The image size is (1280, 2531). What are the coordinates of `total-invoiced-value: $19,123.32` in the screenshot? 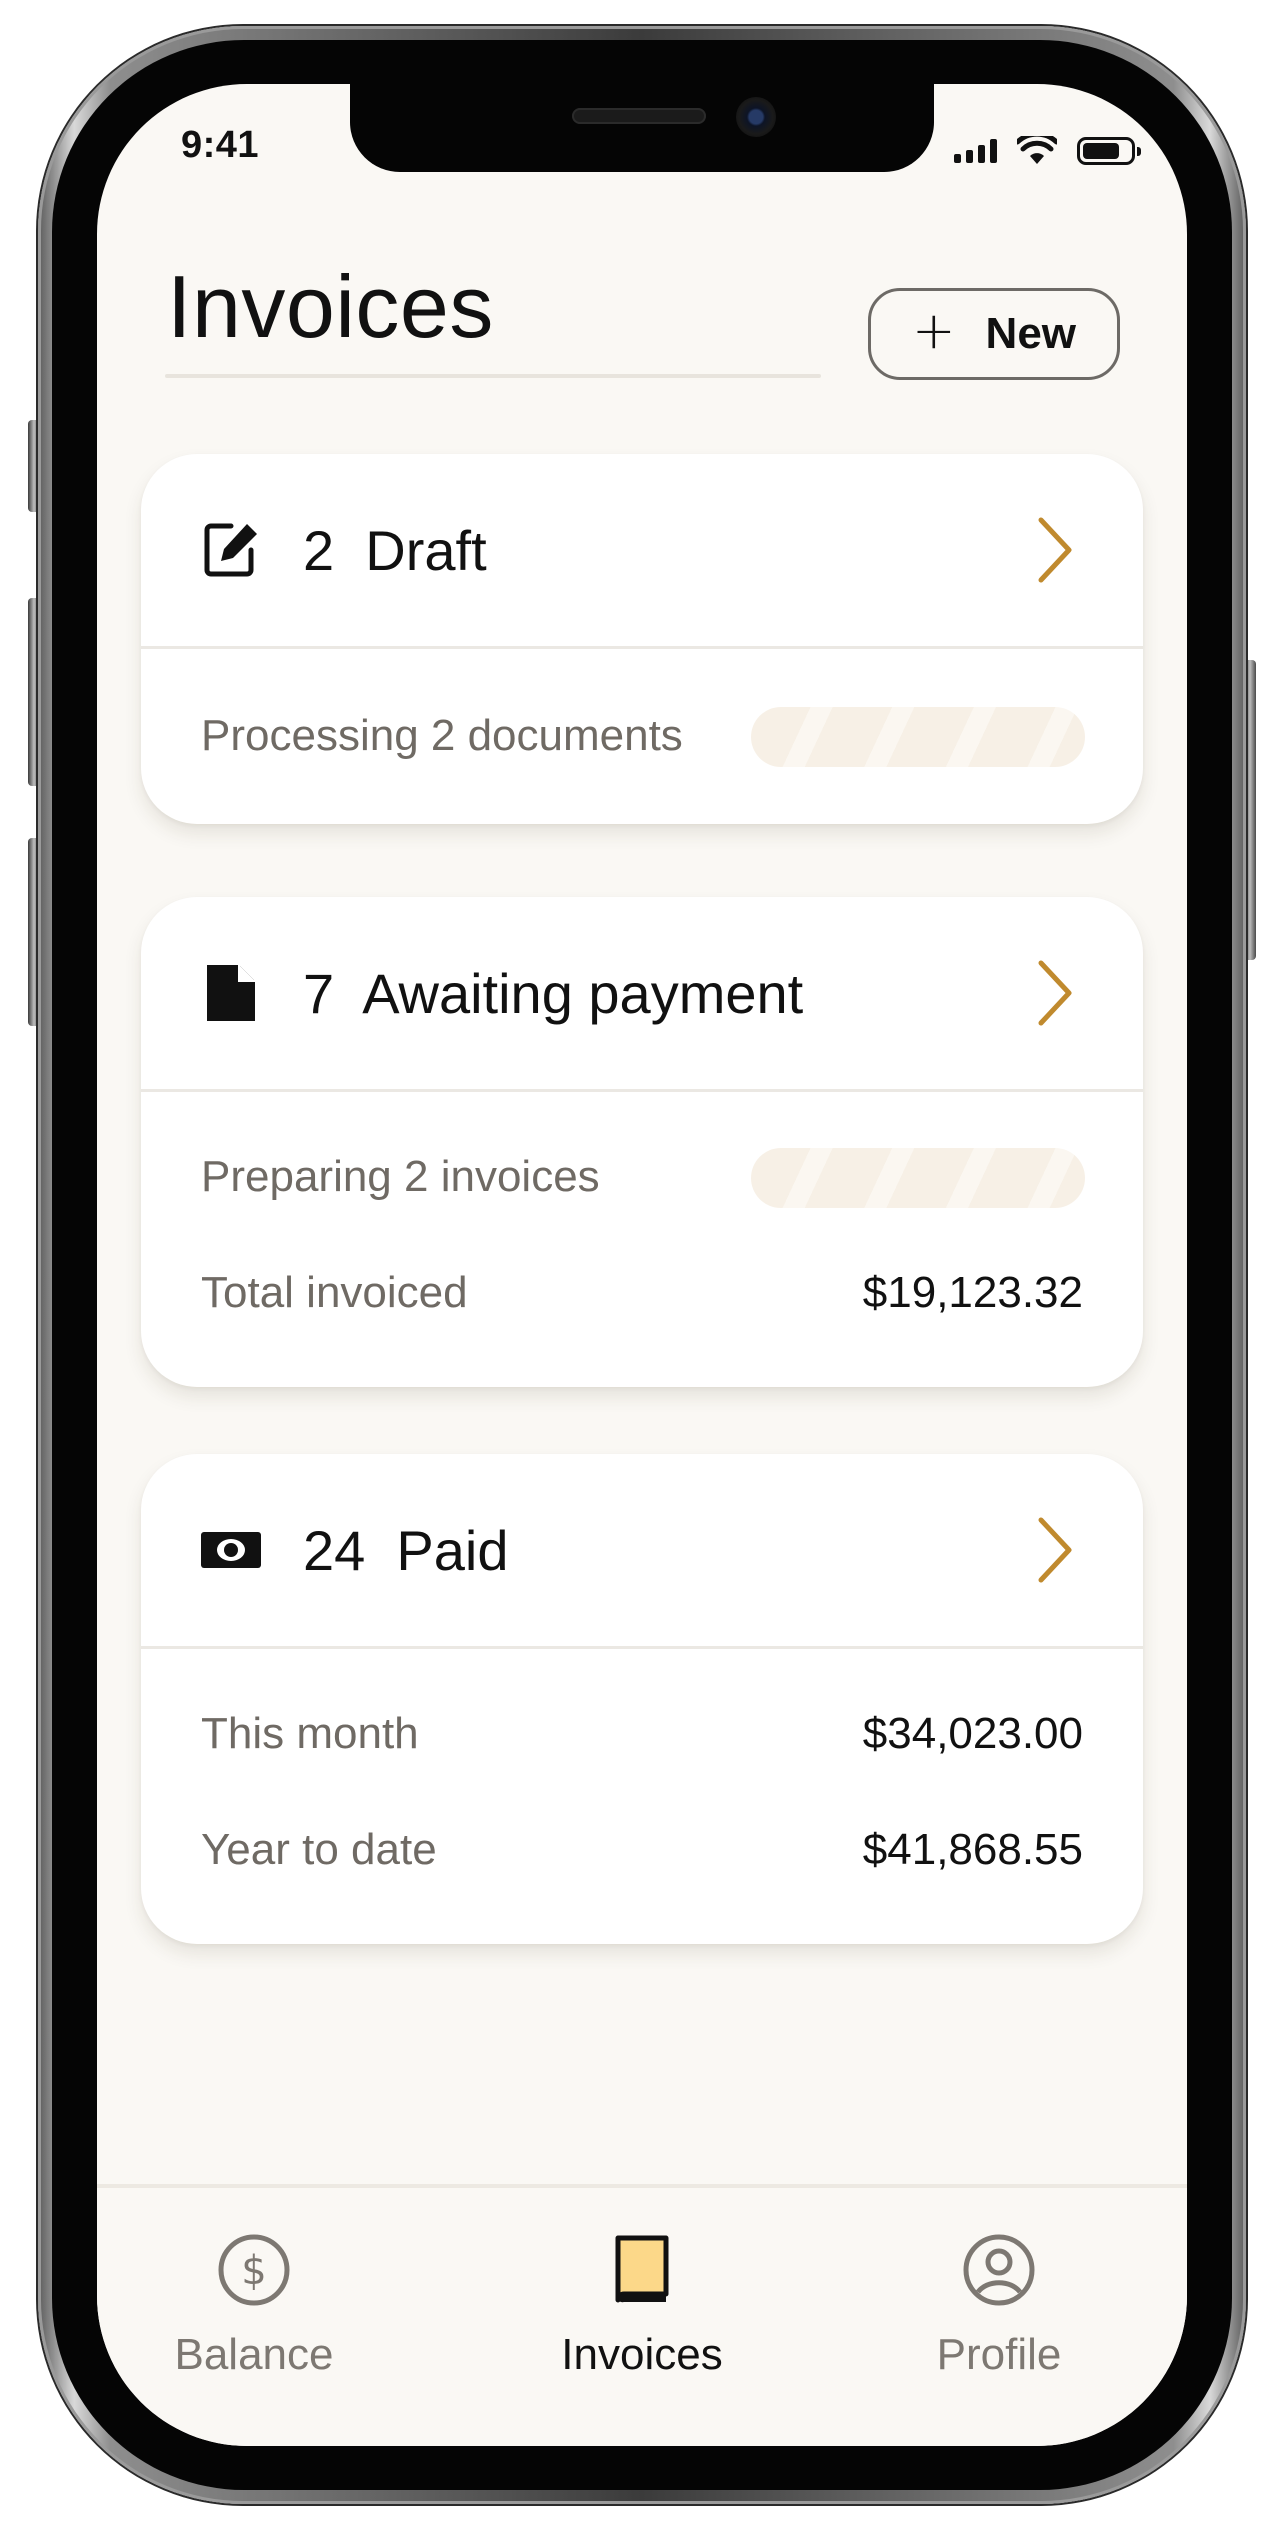 It's located at (972, 1292).